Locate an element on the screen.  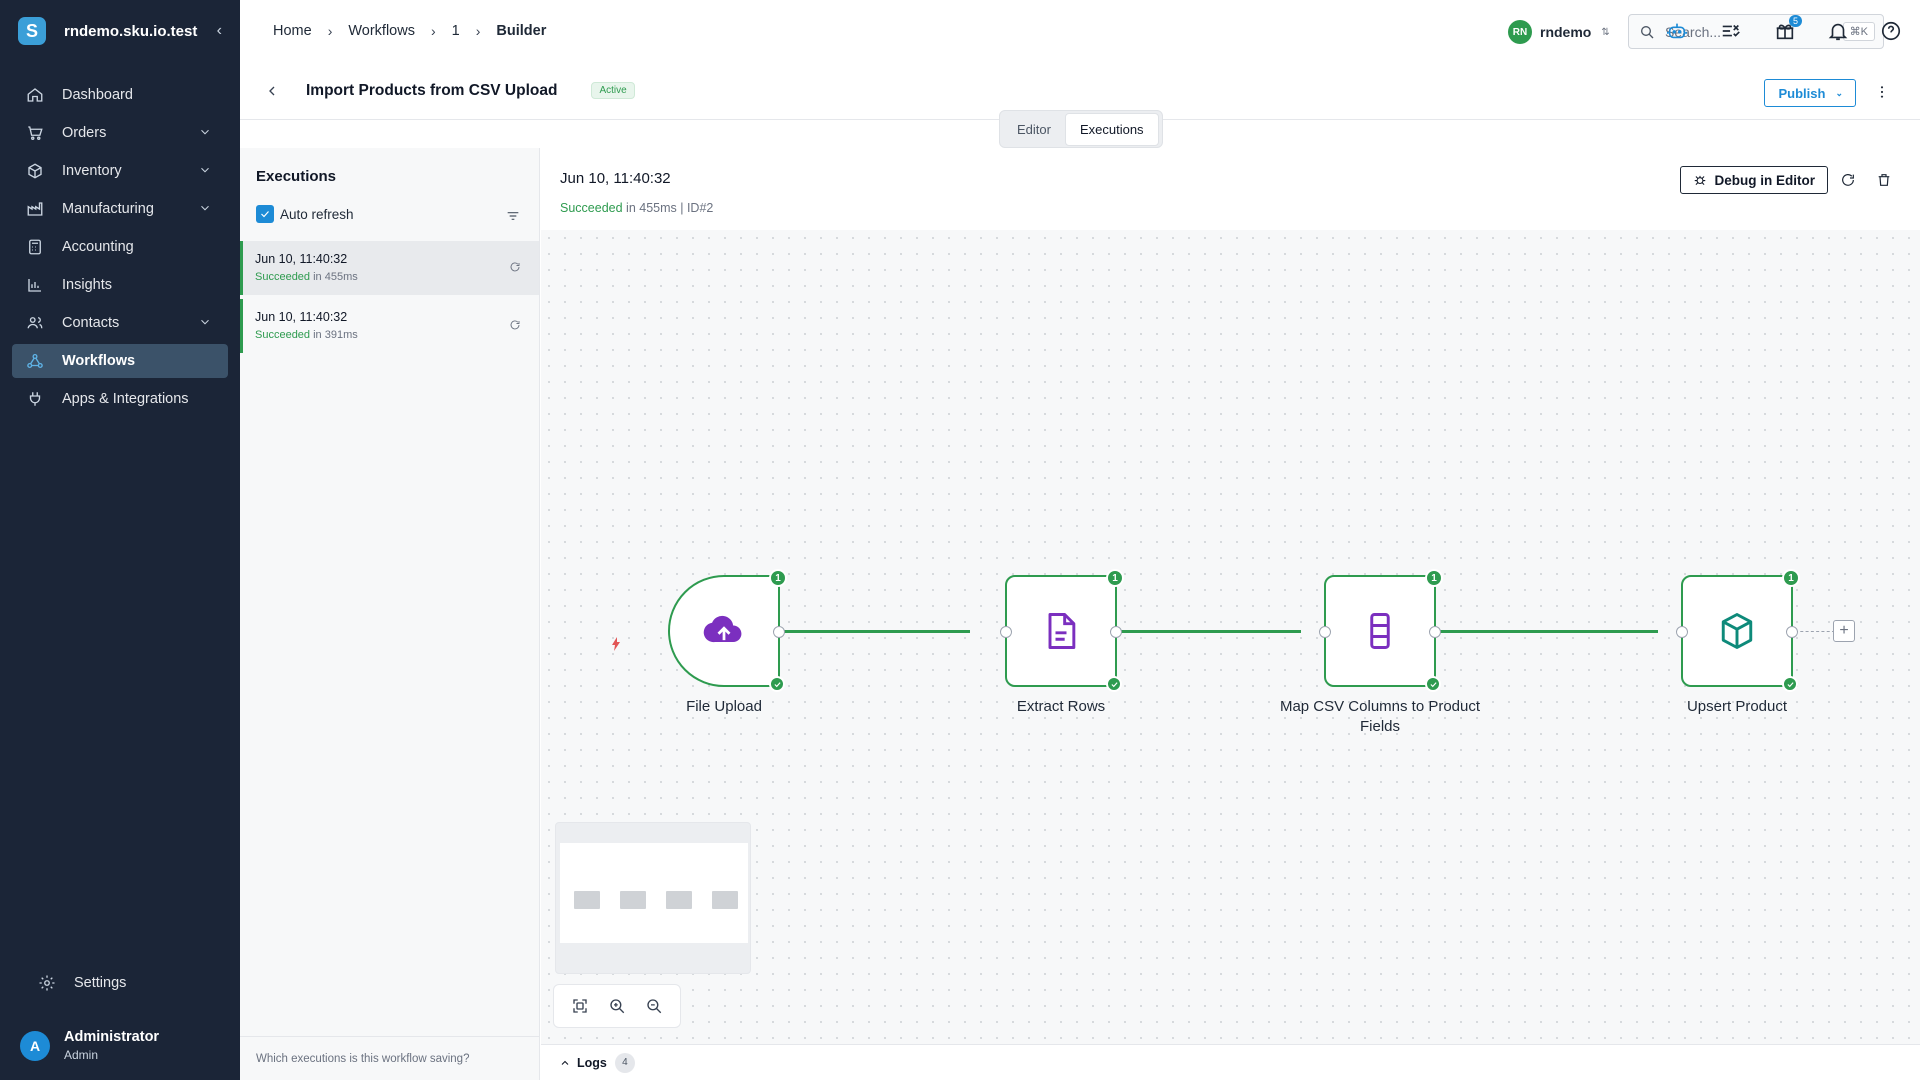
workflow-node-upsert-product: 1 is located at coordinates (1738, 630).